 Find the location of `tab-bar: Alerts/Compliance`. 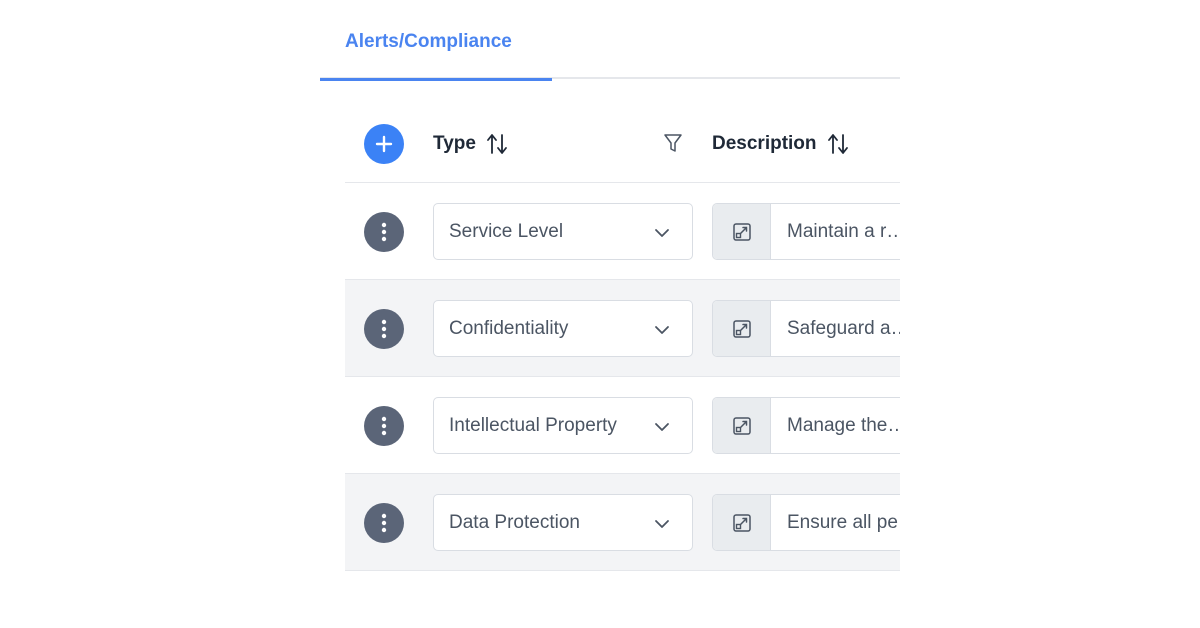

tab-bar: Alerts/Compliance is located at coordinates (610, 40).